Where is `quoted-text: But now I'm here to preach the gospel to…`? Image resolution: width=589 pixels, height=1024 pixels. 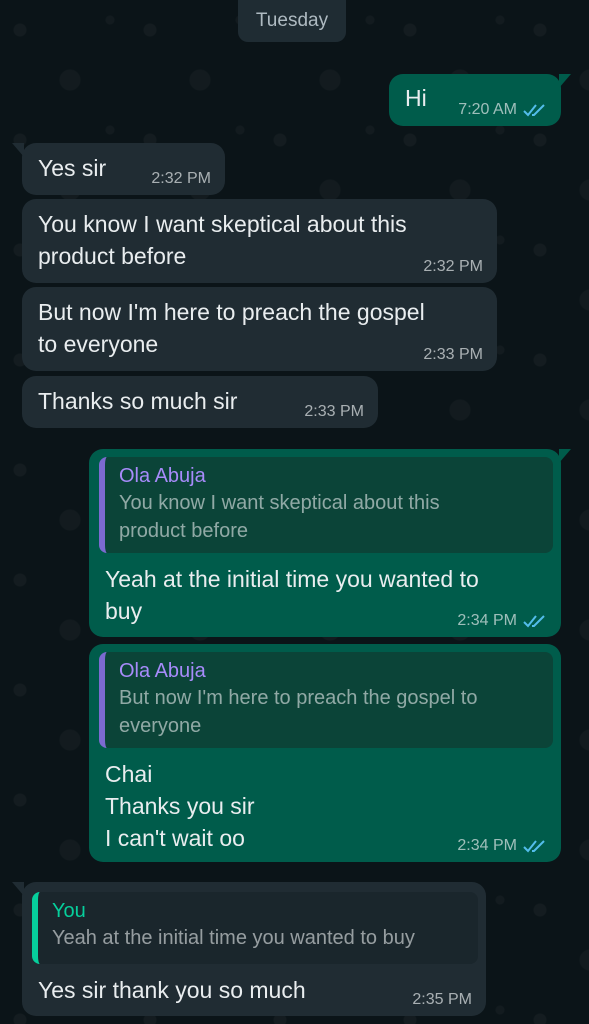
quoted-text: But now I'm here to preach the gospel to… is located at coordinates (298, 712).